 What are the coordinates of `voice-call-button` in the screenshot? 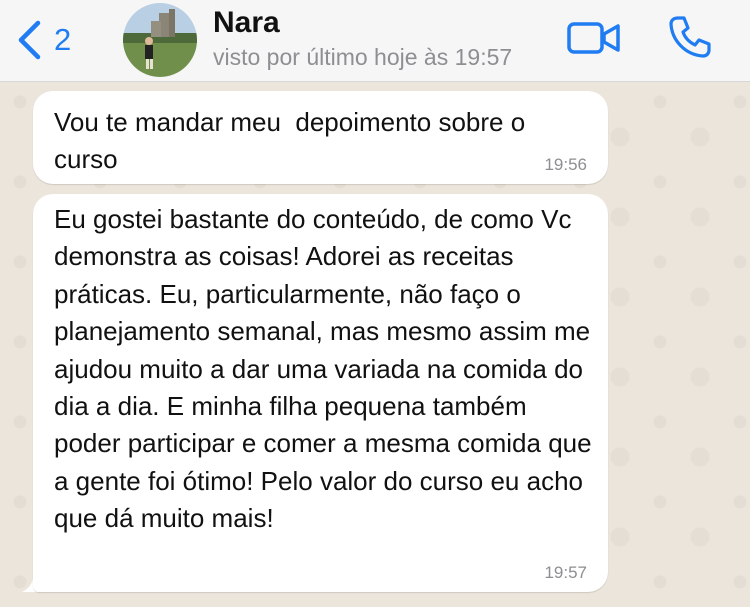 It's located at (690, 37).